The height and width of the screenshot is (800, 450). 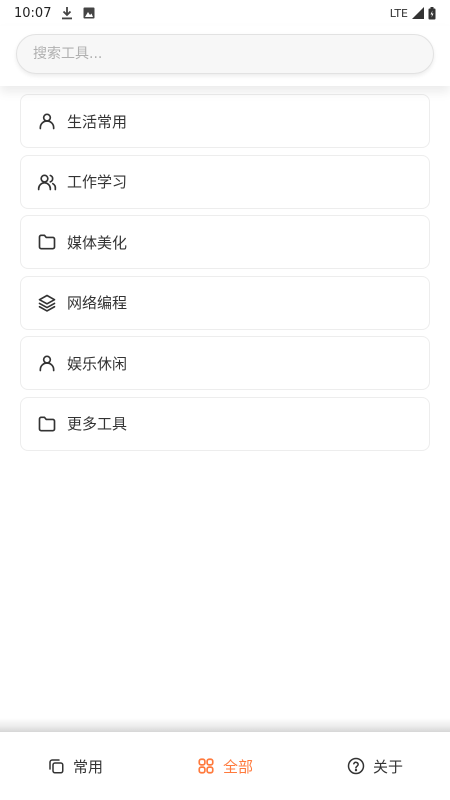 I want to click on nav-label-all: 全部, so click(x=237, y=766).